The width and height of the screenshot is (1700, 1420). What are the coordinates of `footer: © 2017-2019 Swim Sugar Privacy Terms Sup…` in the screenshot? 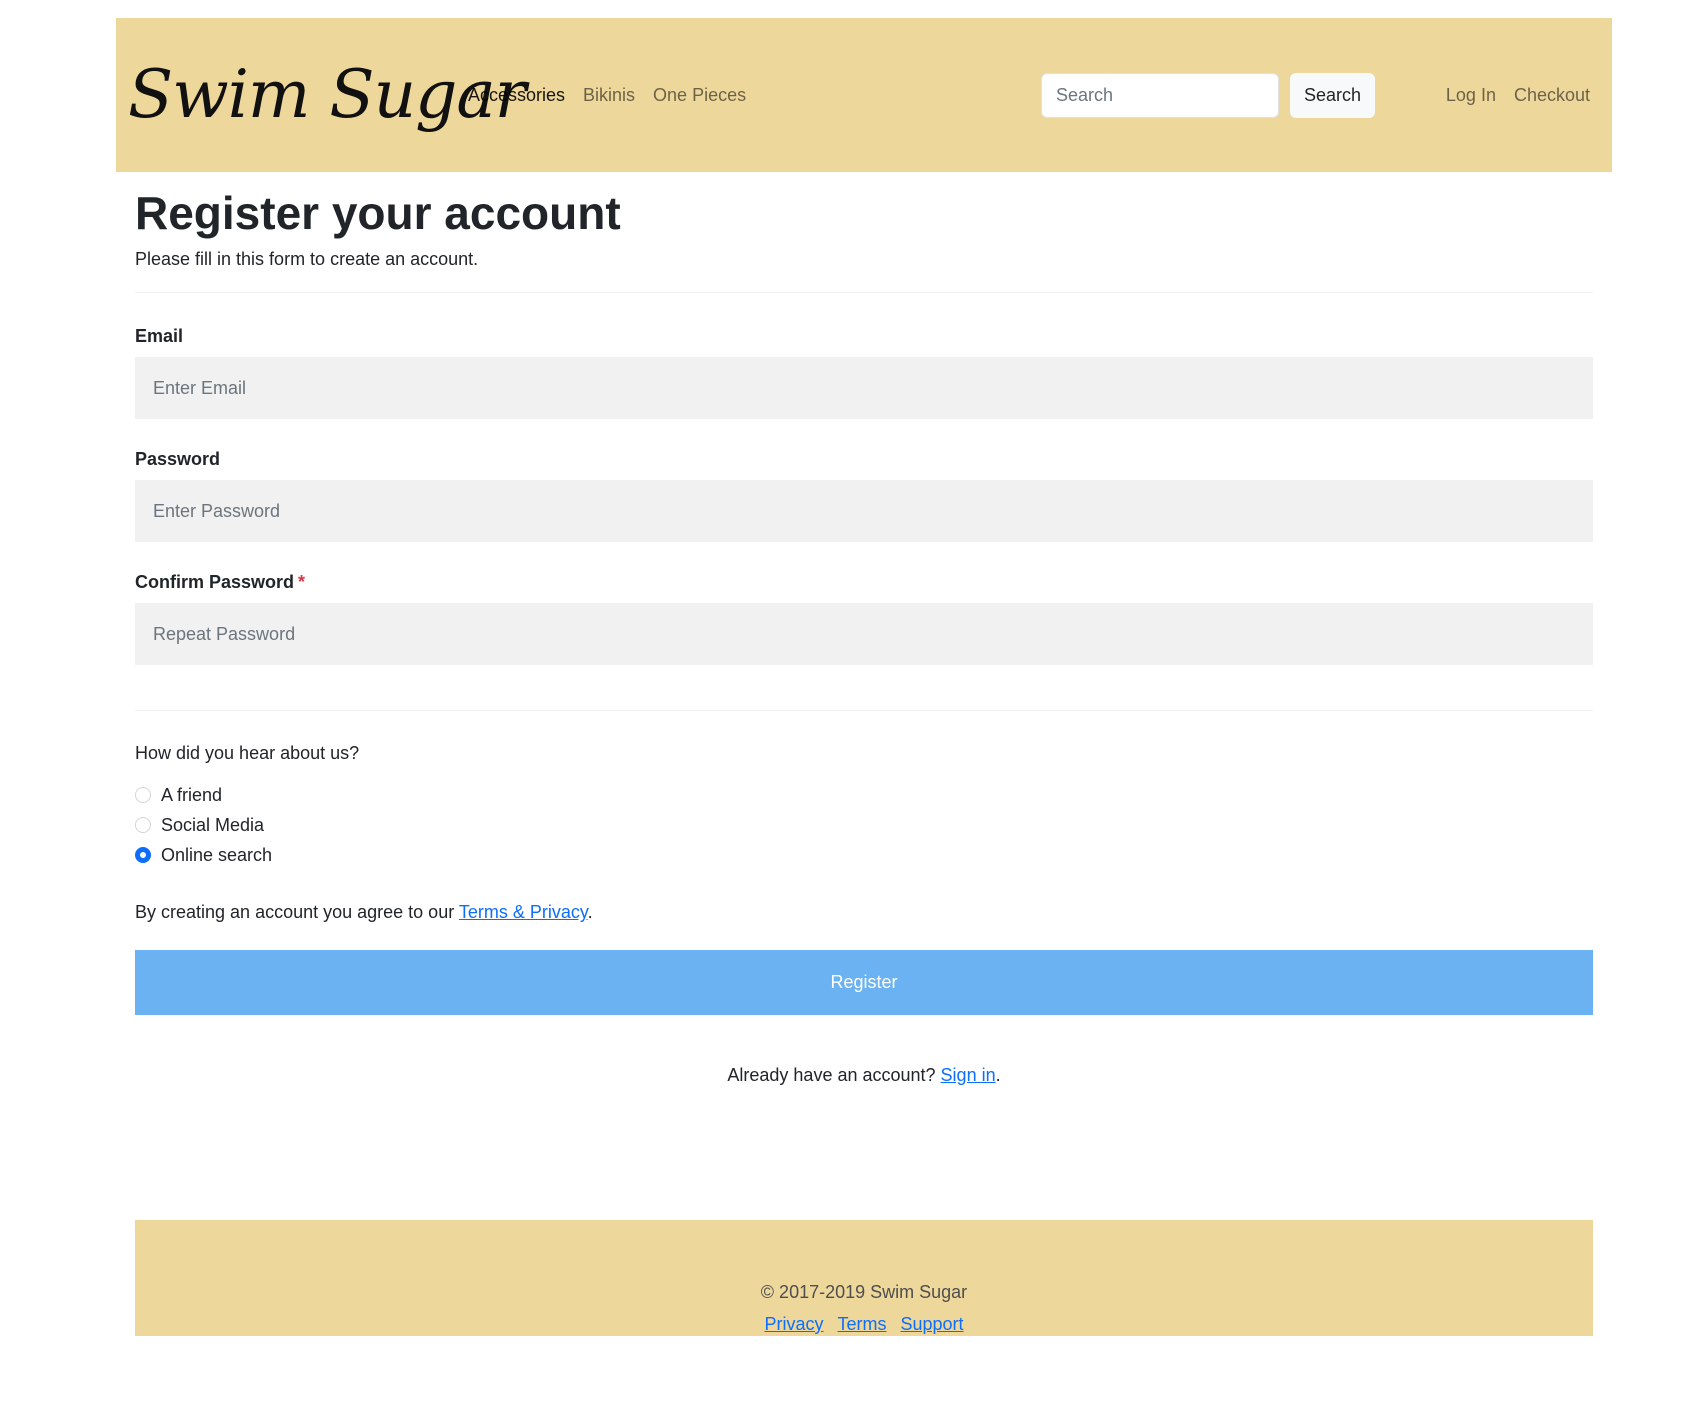 It's located at (864, 1278).